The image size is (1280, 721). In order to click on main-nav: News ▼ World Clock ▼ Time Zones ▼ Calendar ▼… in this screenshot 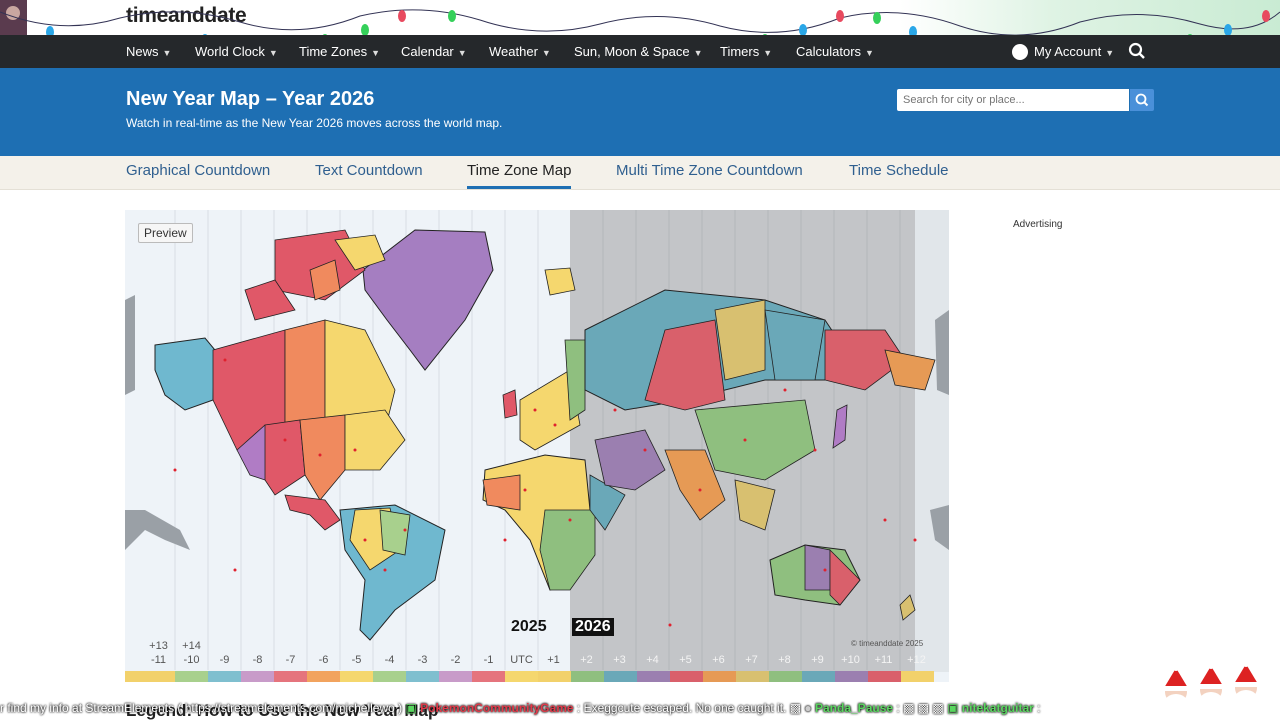, I will do `click(640, 51)`.